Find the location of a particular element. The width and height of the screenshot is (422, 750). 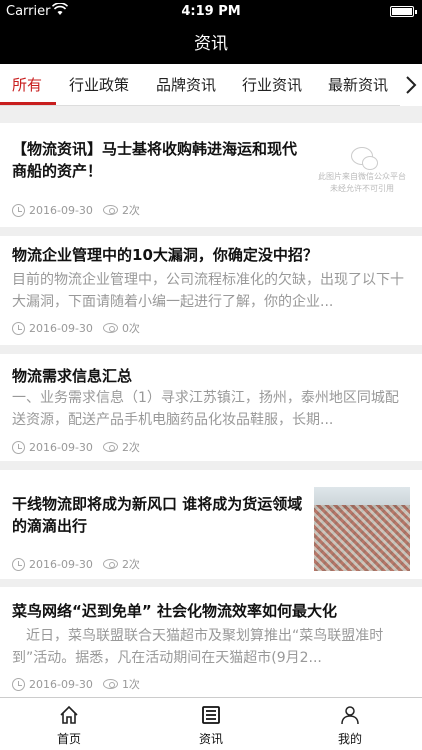

article-thumbnail is located at coordinates (362, 529).